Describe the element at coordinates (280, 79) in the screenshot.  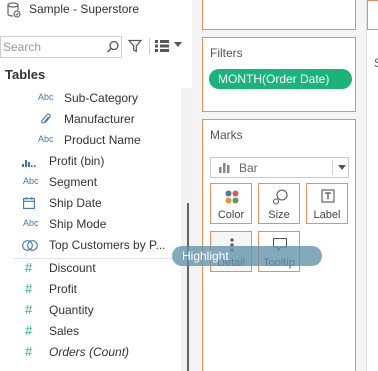
I see `filter-pill: MONTH(Order Date)` at that location.